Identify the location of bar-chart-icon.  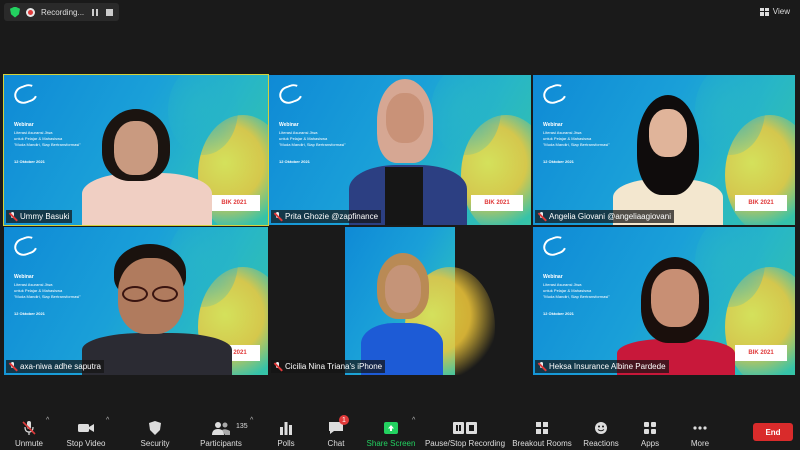
(286, 428).